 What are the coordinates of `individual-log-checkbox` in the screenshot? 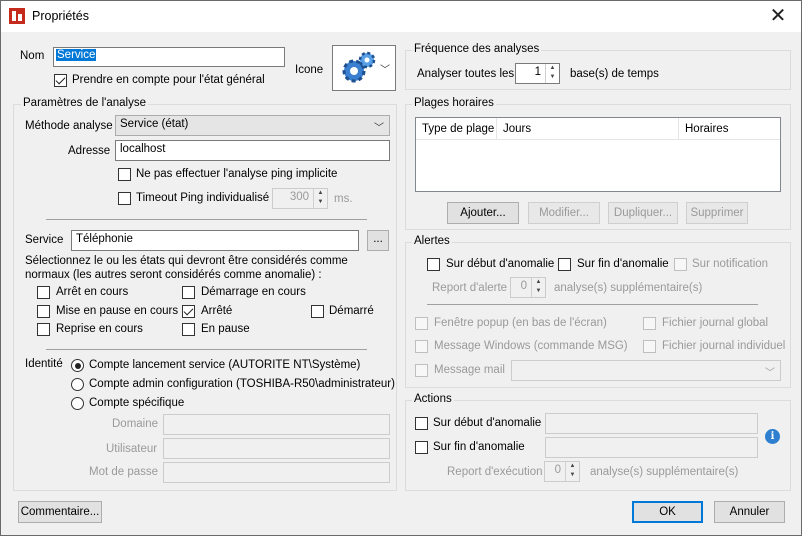 It's located at (649, 346).